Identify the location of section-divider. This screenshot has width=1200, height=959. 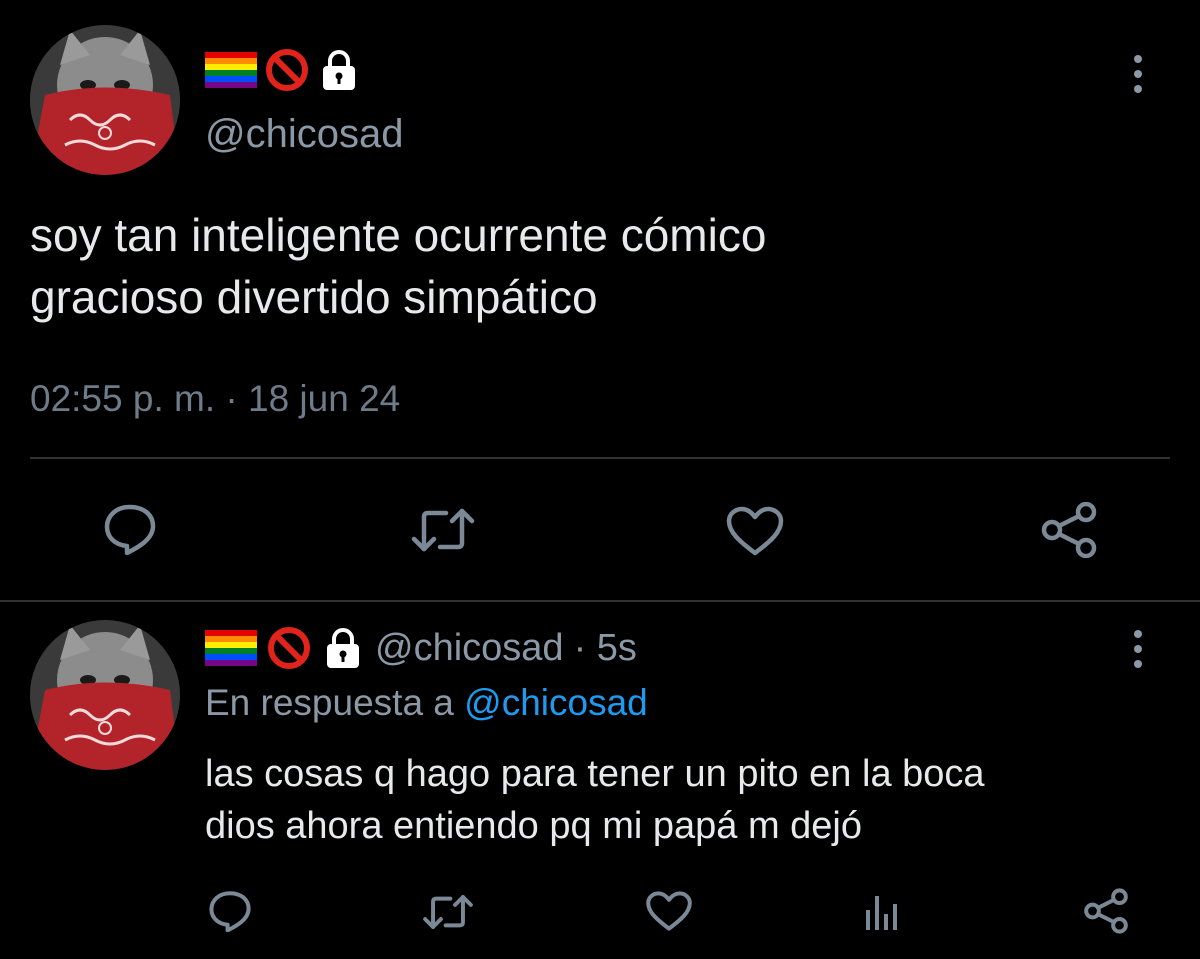
(600, 601).